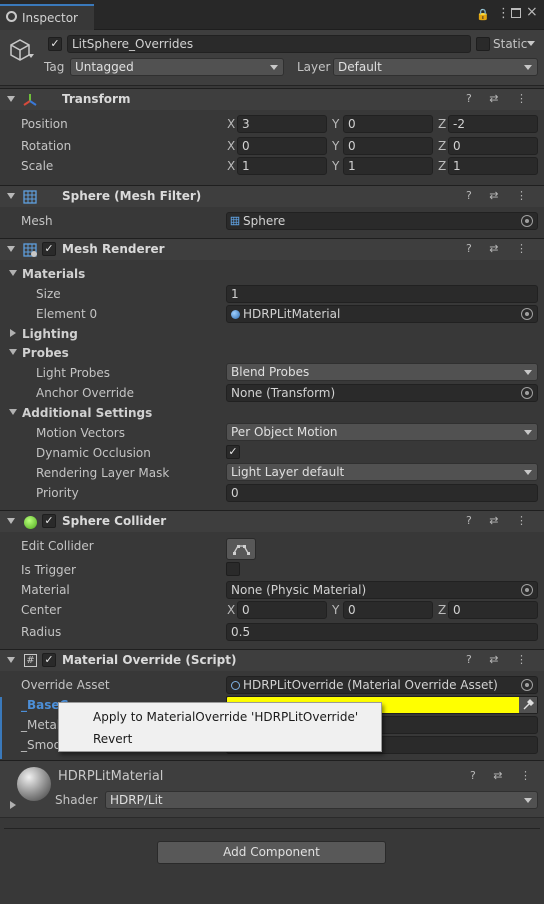 Image resolution: width=544 pixels, height=904 pixels. What do you see at coordinates (531, 43) in the screenshot?
I see `static-dropdown-icon` at bounding box center [531, 43].